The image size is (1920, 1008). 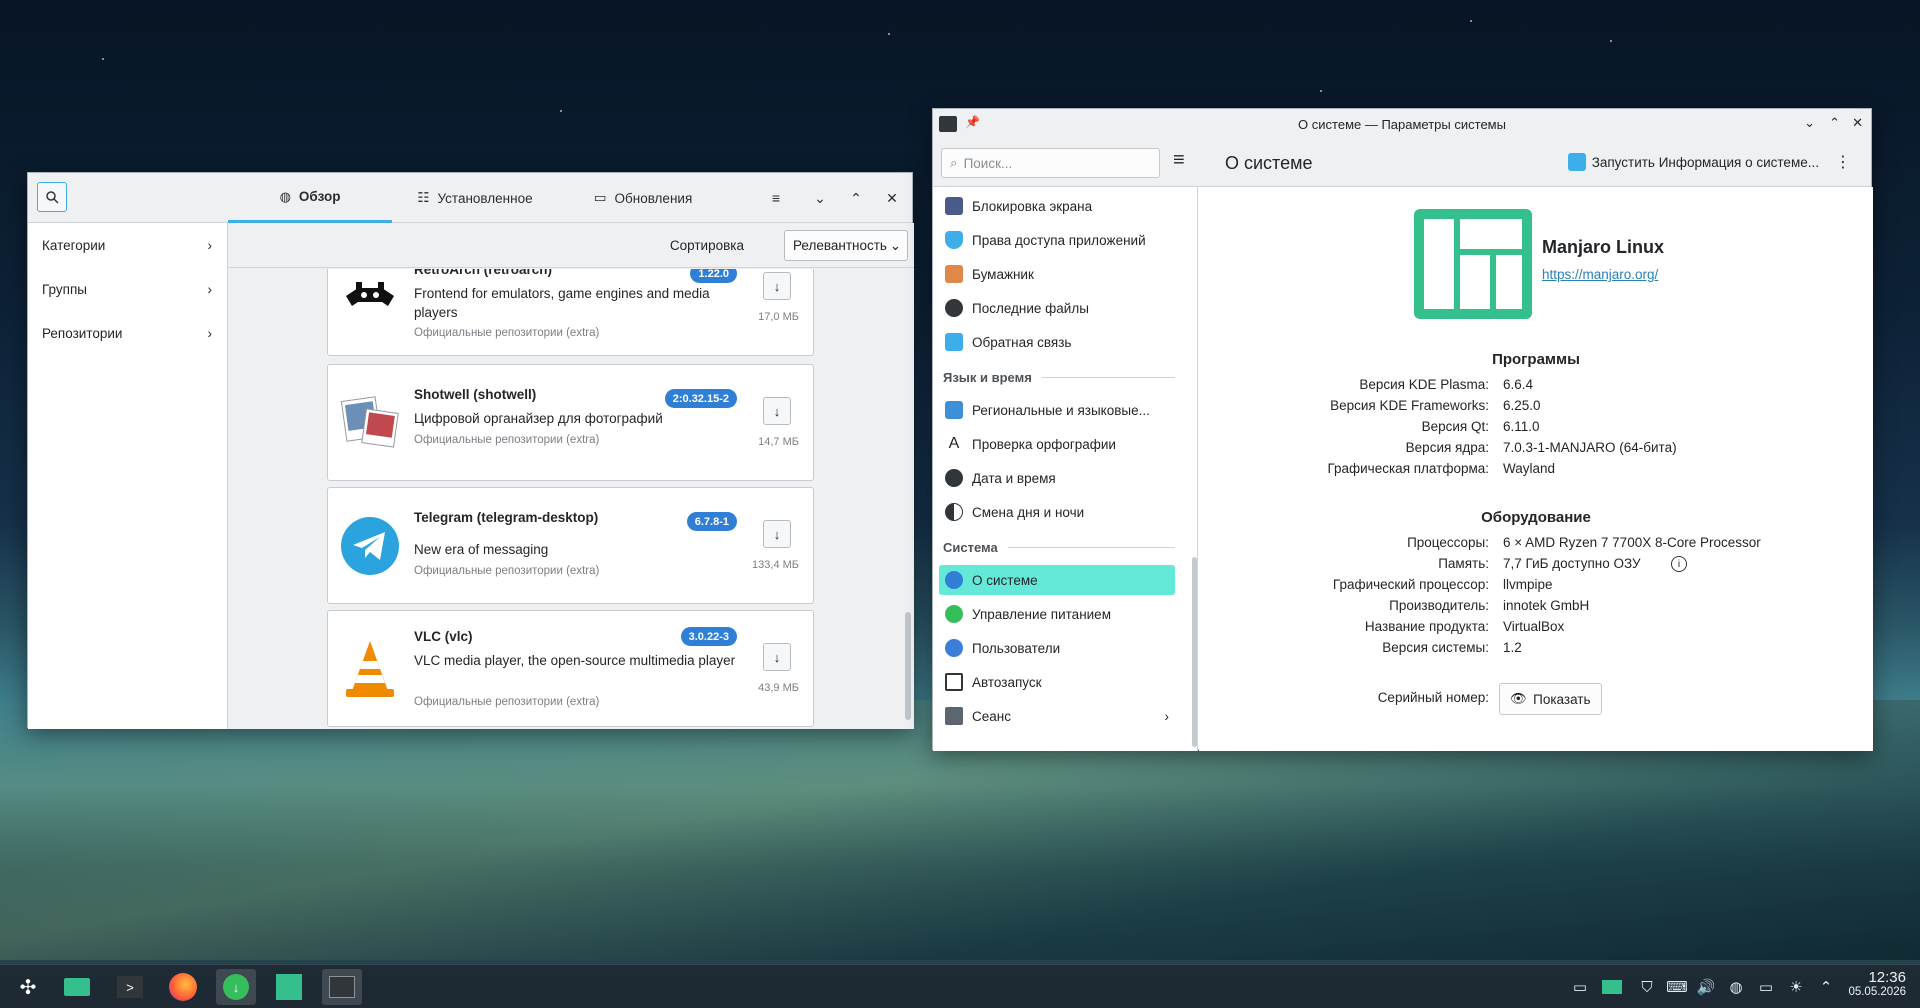 I want to click on info-row: Версия системы: 1.2, so click(x=1452, y=647).